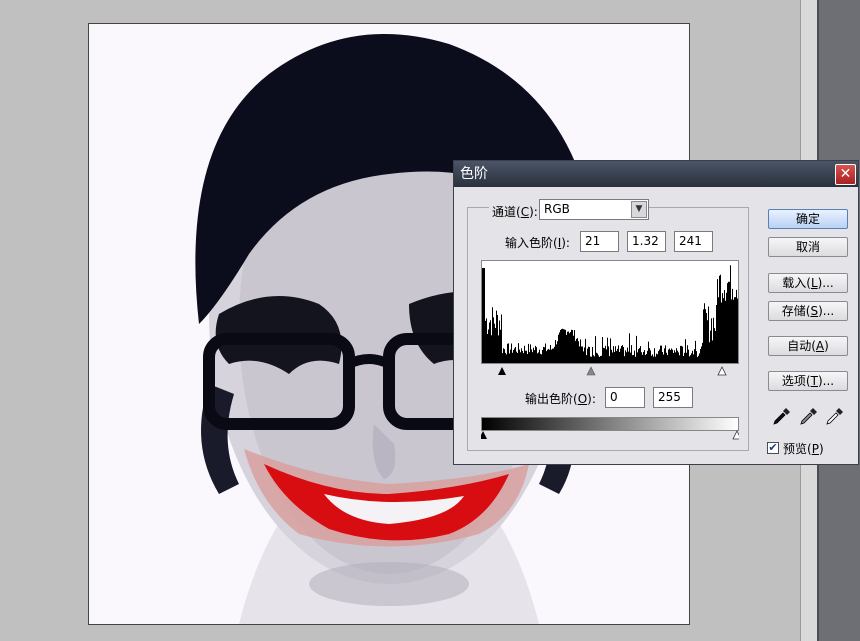 This screenshot has width=860, height=641. Describe the element at coordinates (625, 397) in the screenshot. I see `output-black-field: 0` at that location.